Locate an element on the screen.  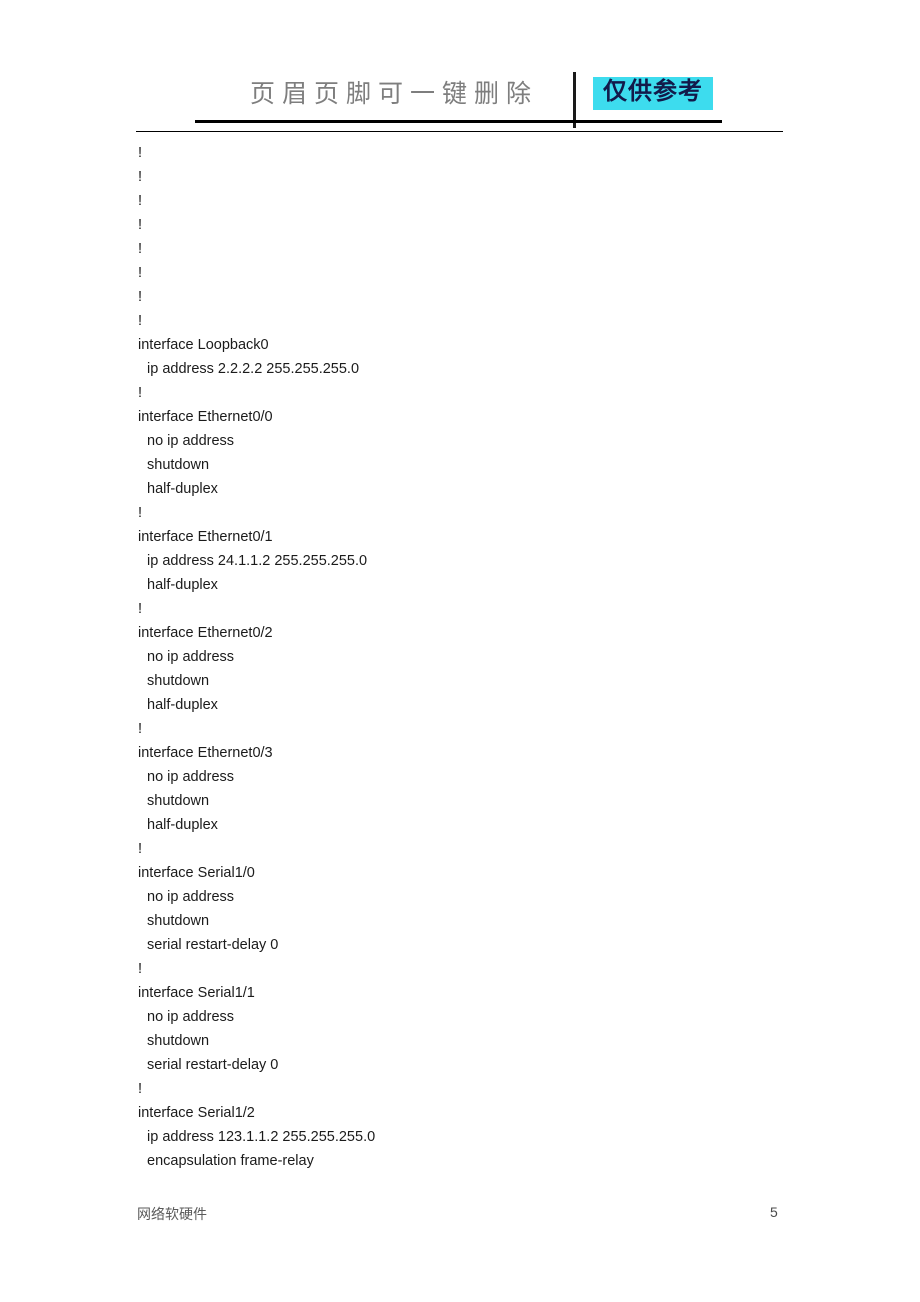
config-line: interface Ethernet0/3 is located at coordinates (205, 753).